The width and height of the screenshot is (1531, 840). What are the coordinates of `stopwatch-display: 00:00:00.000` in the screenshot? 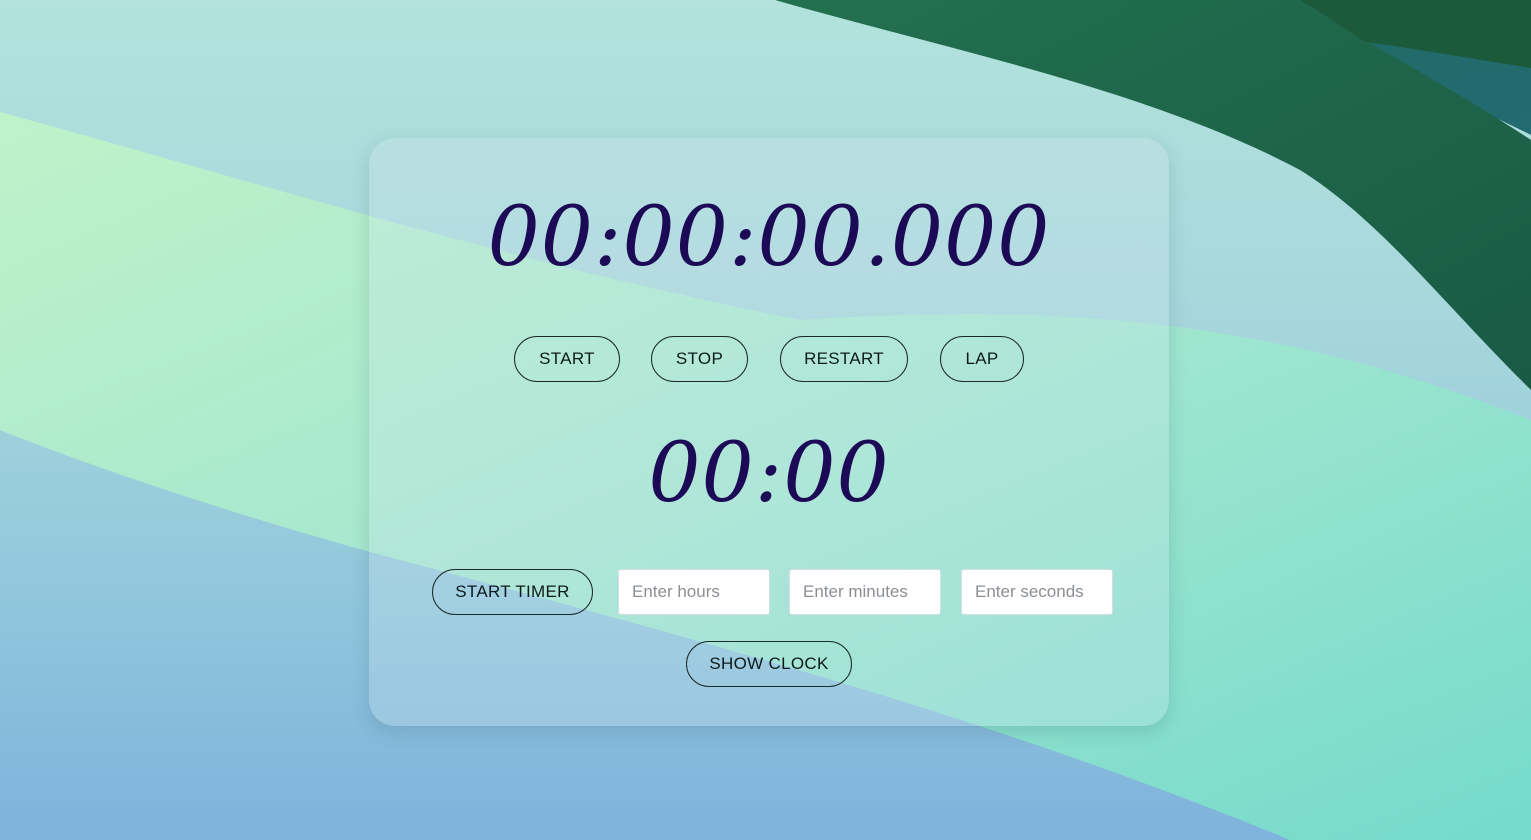 It's located at (769, 237).